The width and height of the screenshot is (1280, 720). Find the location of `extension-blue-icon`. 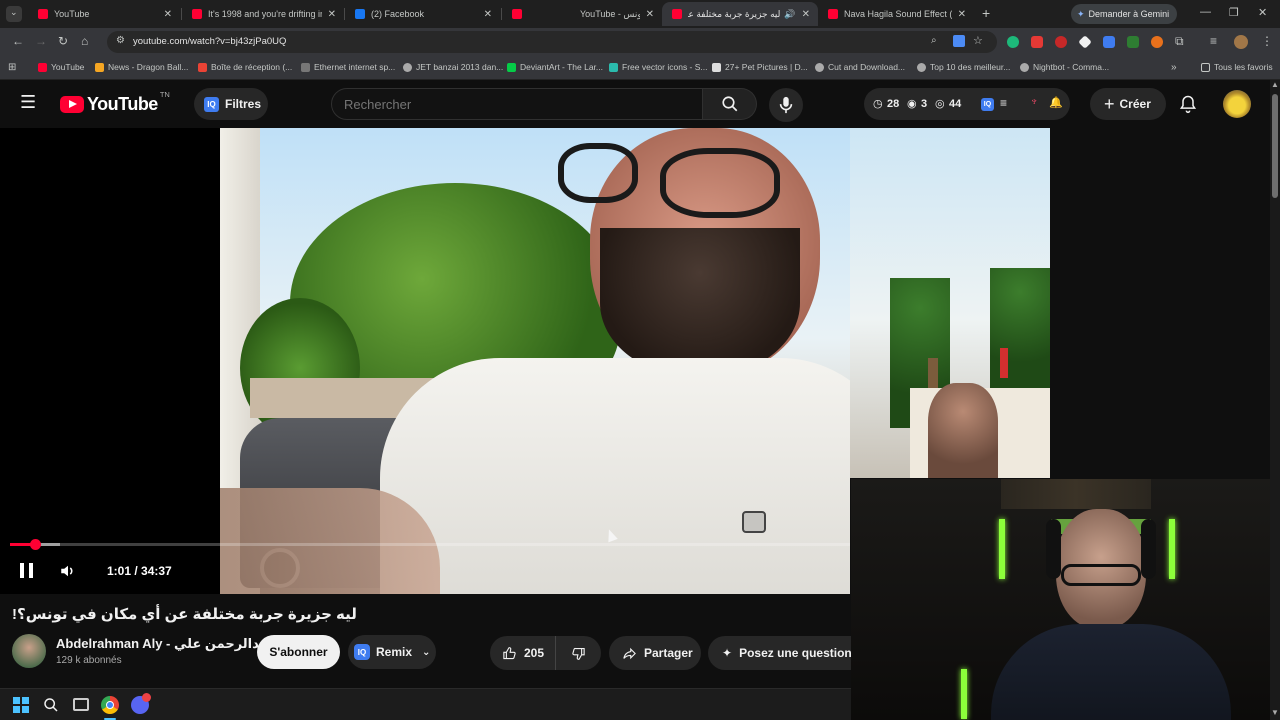

extension-blue-icon is located at coordinates (1109, 42).